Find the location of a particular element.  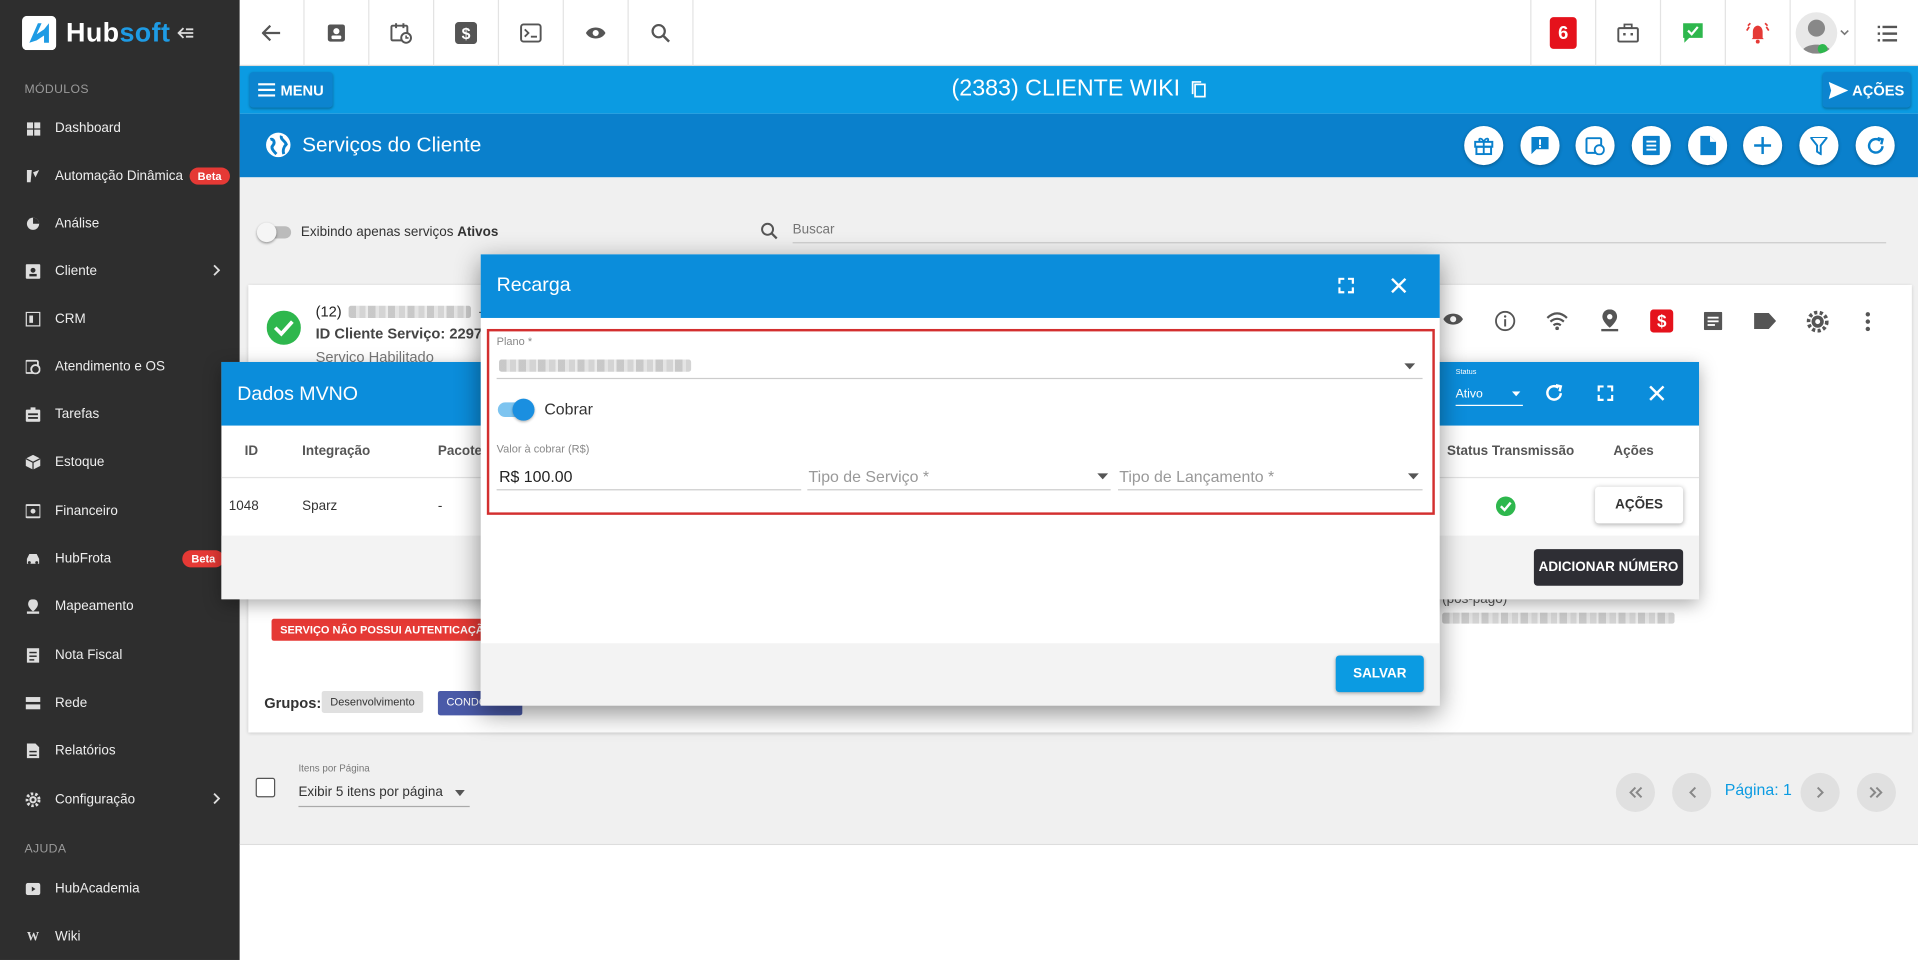

plano-underline is located at coordinates (959, 378).